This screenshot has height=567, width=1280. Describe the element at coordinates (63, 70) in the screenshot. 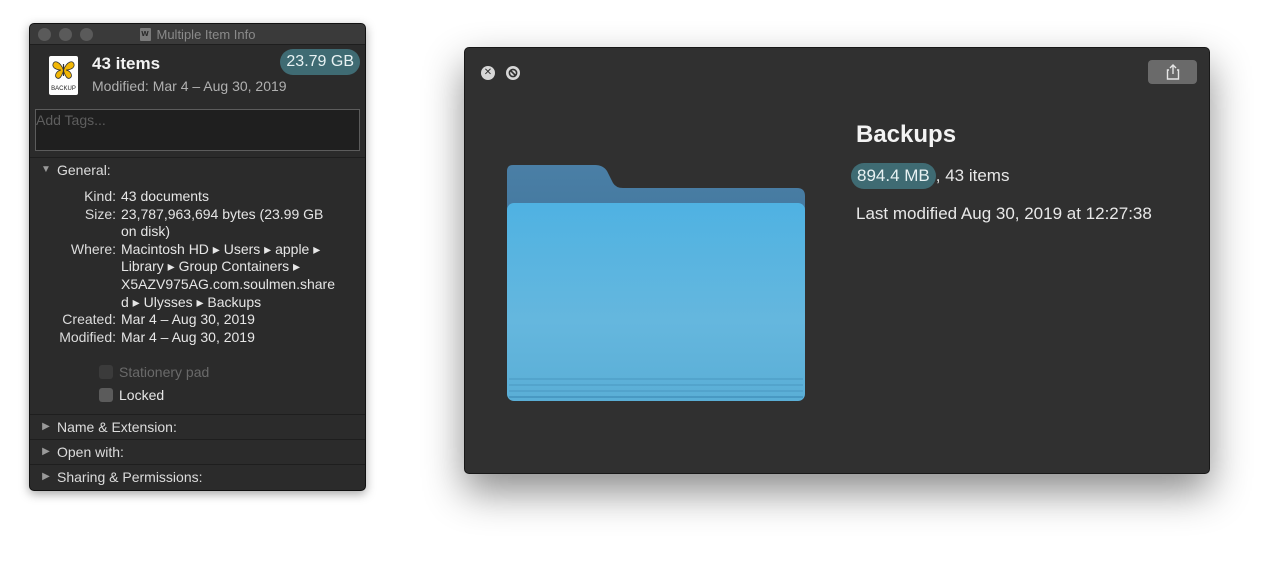

I see `butterfly-icon` at that location.